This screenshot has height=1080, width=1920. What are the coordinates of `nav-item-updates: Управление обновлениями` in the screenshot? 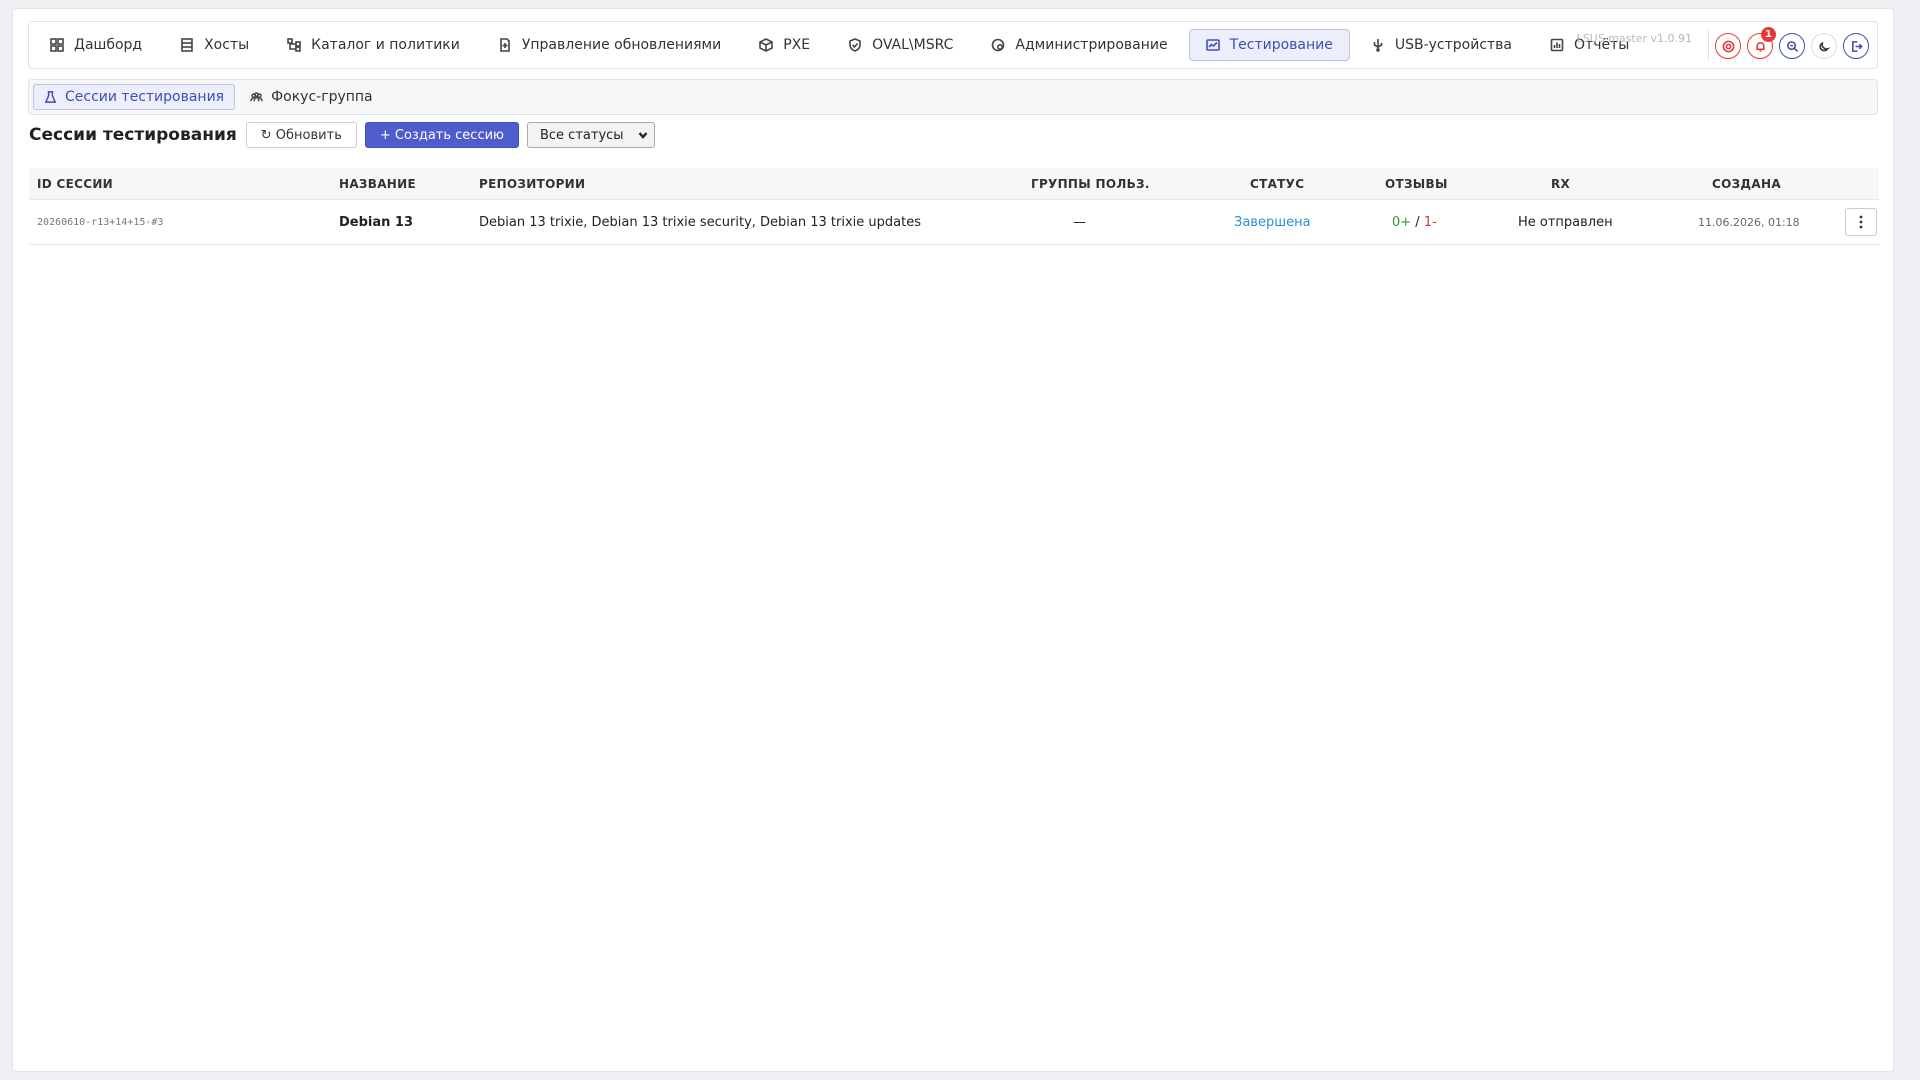 It's located at (609, 45).